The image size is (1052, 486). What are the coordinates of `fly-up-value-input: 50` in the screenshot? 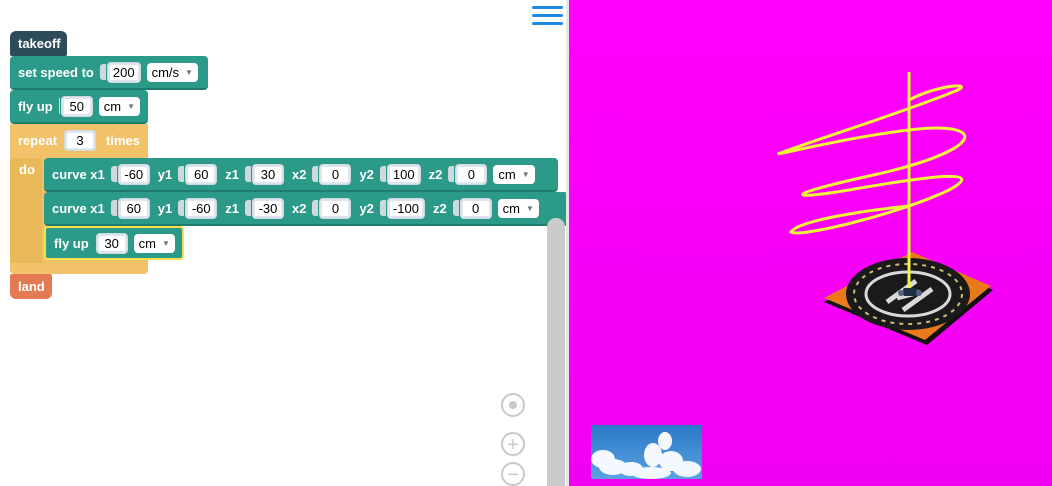 It's located at (76, 106).